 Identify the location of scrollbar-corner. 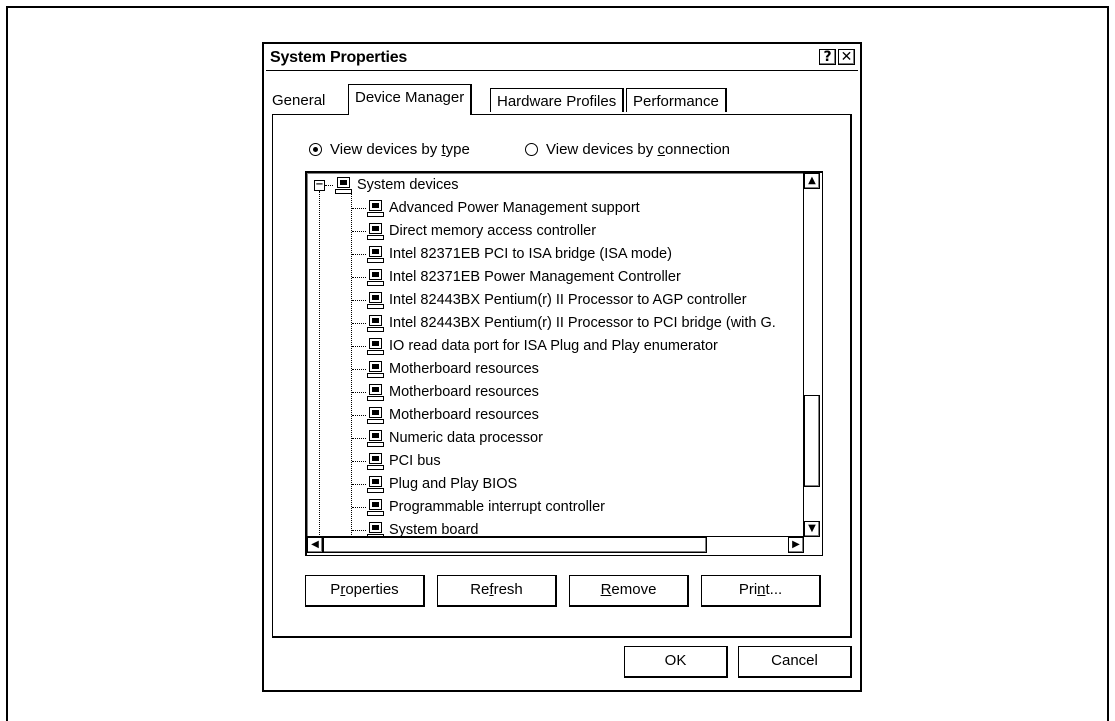
(813, 546).